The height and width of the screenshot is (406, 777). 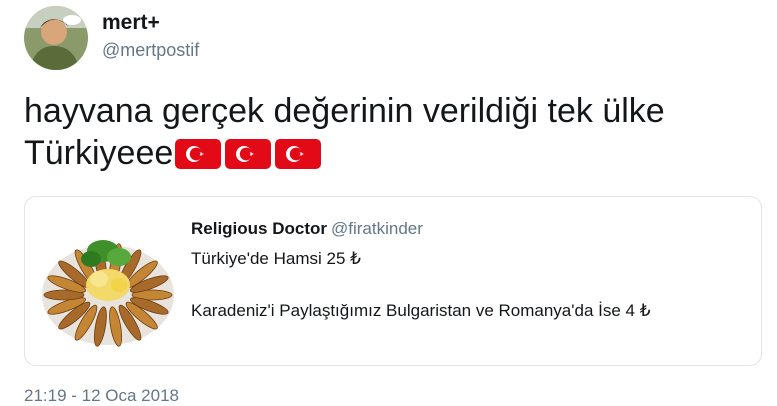 I want to click on quoted-tweet-image, so click(x=108, y=282).